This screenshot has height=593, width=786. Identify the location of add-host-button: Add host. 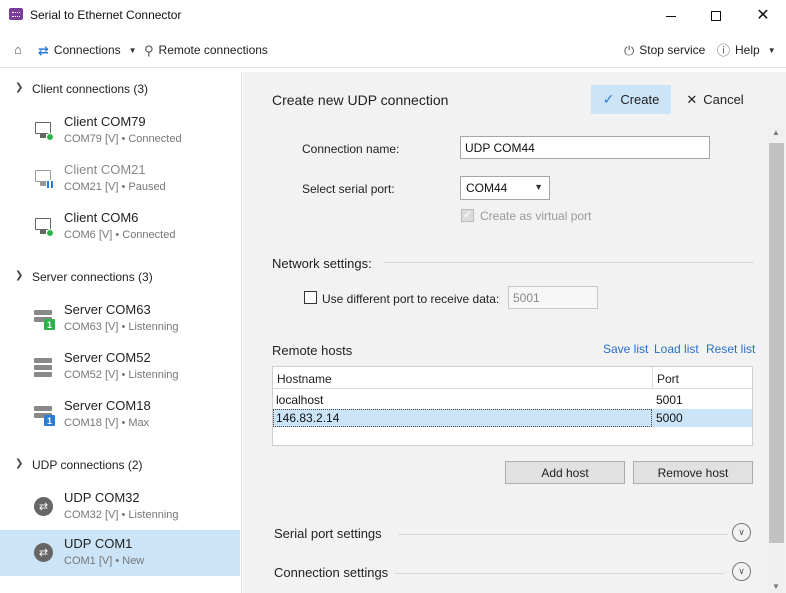
(565, 472).